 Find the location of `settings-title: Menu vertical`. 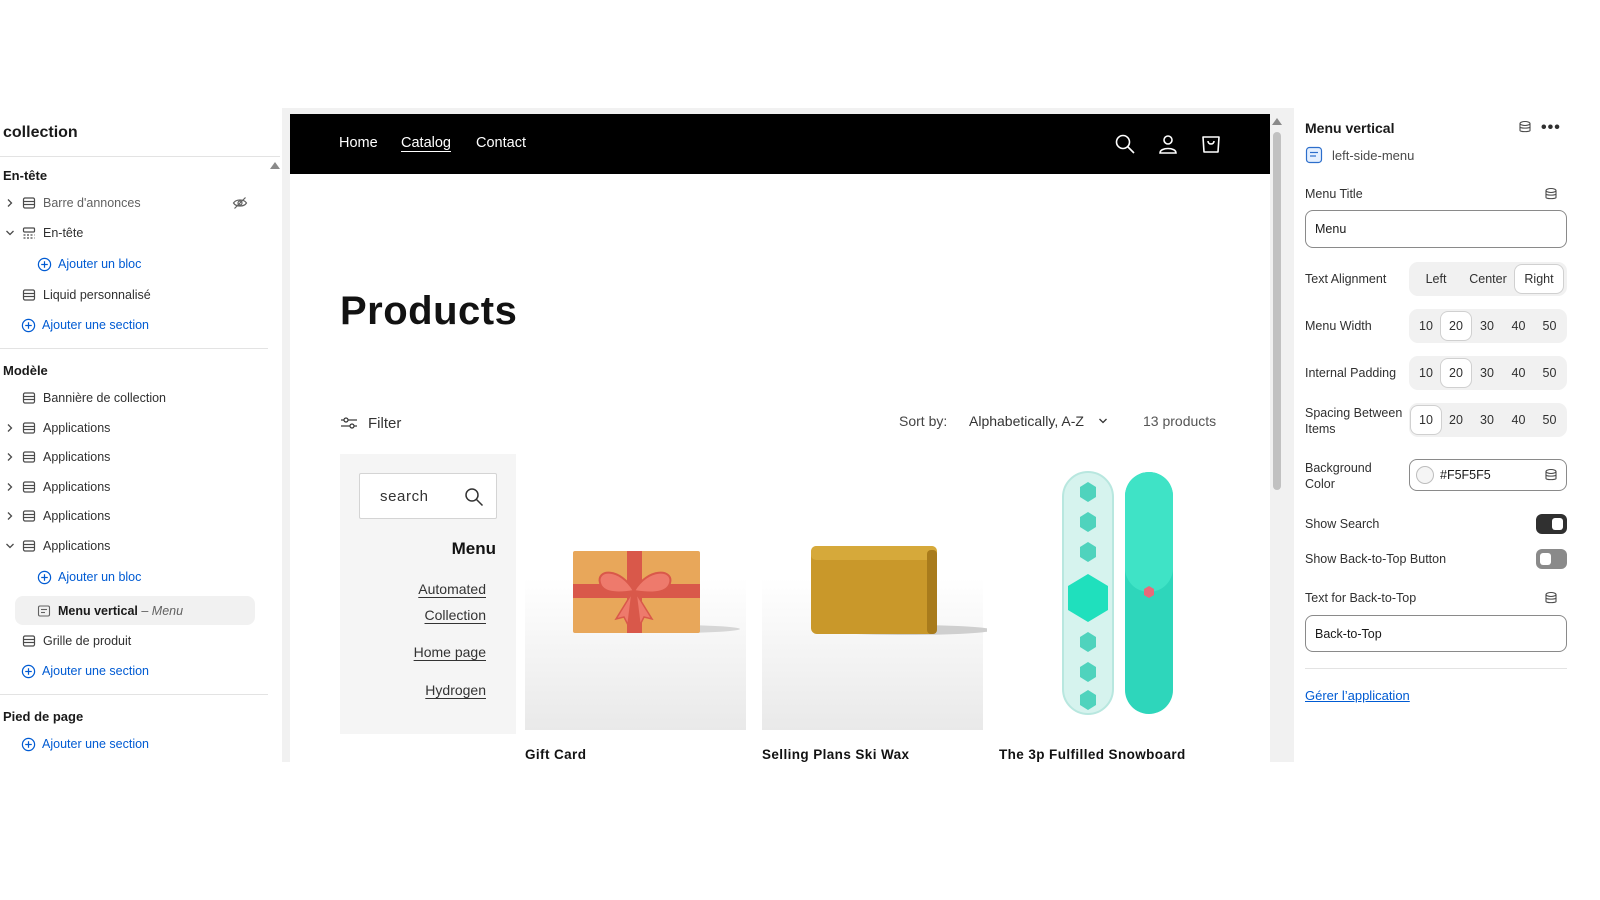

settings-title: Menu vertical is located at coordinates (1350, 128).